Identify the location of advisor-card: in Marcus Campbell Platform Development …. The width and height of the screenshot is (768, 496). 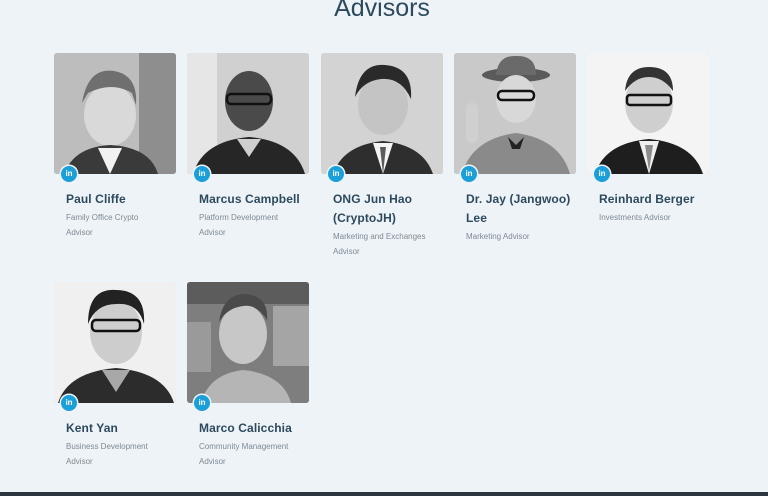
(248, 146).